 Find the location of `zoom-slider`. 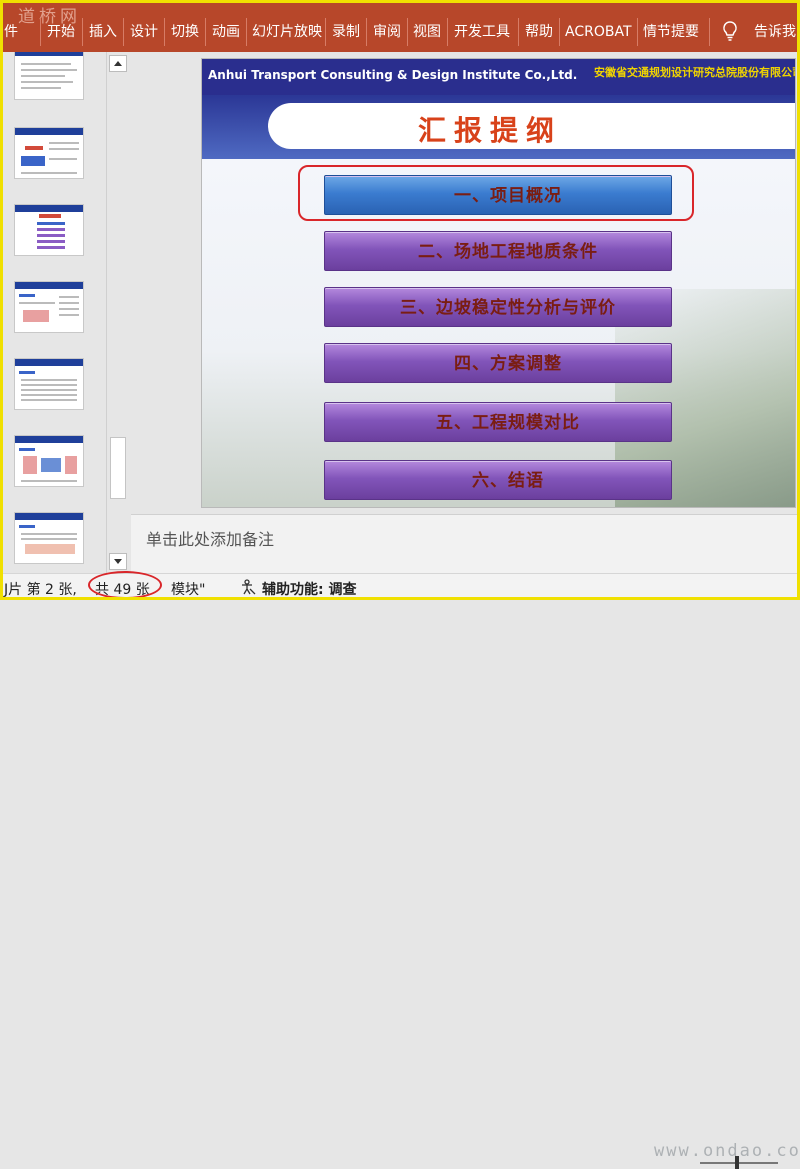

zoom-slider is located at coordinates (739, 1163).